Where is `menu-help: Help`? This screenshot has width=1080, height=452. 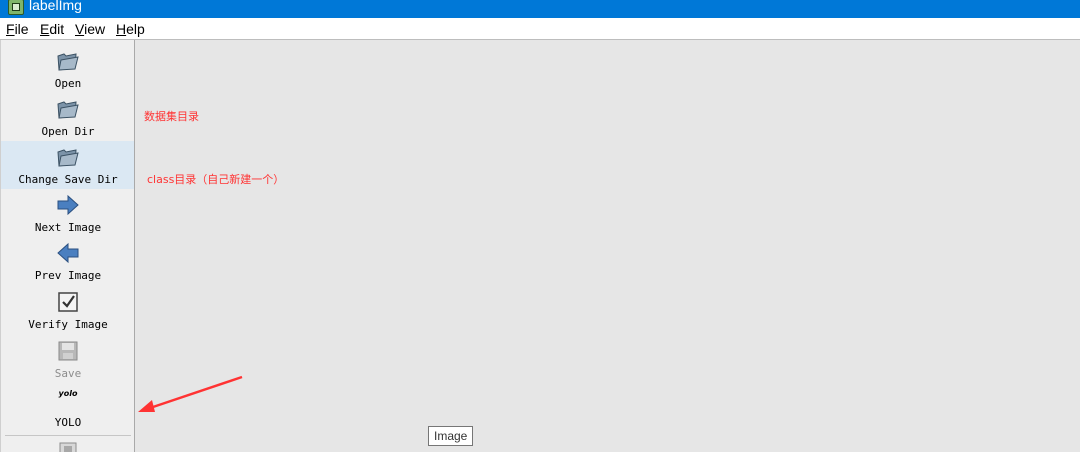 menu-help: Help is located at coordinates (130, 29).